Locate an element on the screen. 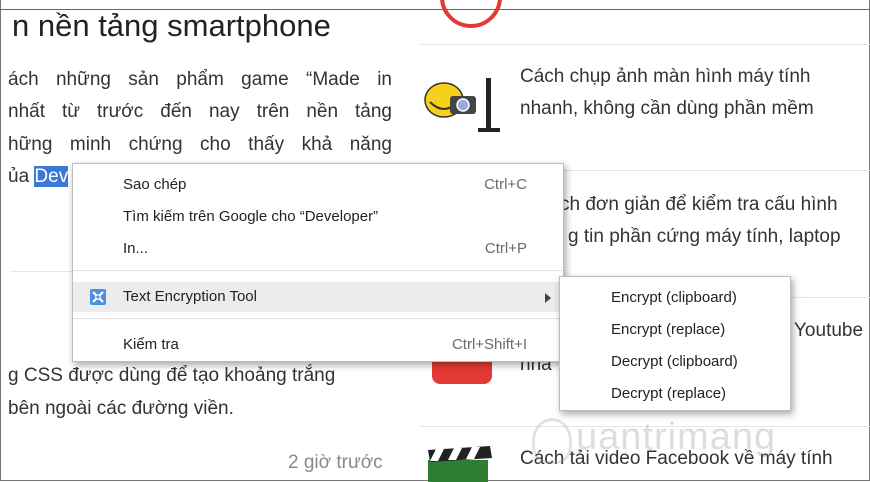  watermark: uantrimang is located at coordinates (682, 438).